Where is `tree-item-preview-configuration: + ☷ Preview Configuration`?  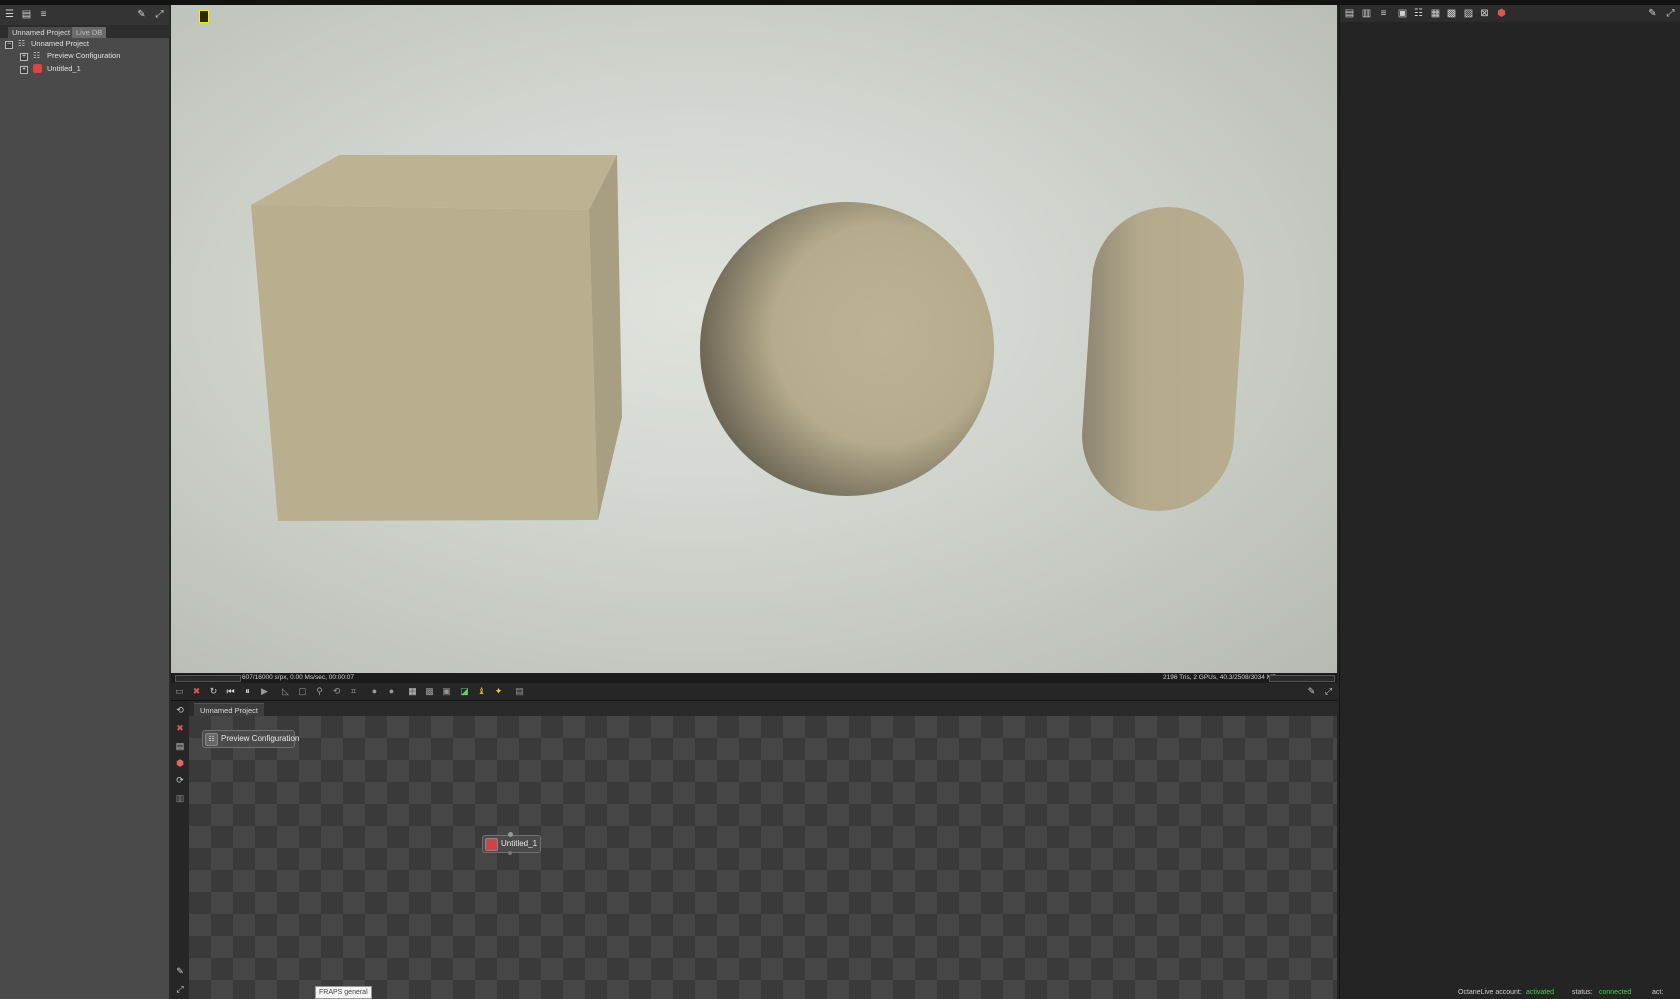 tree-item-preview-configuration: + ☷ Preview Configuration is located at coordinates (92, 56).